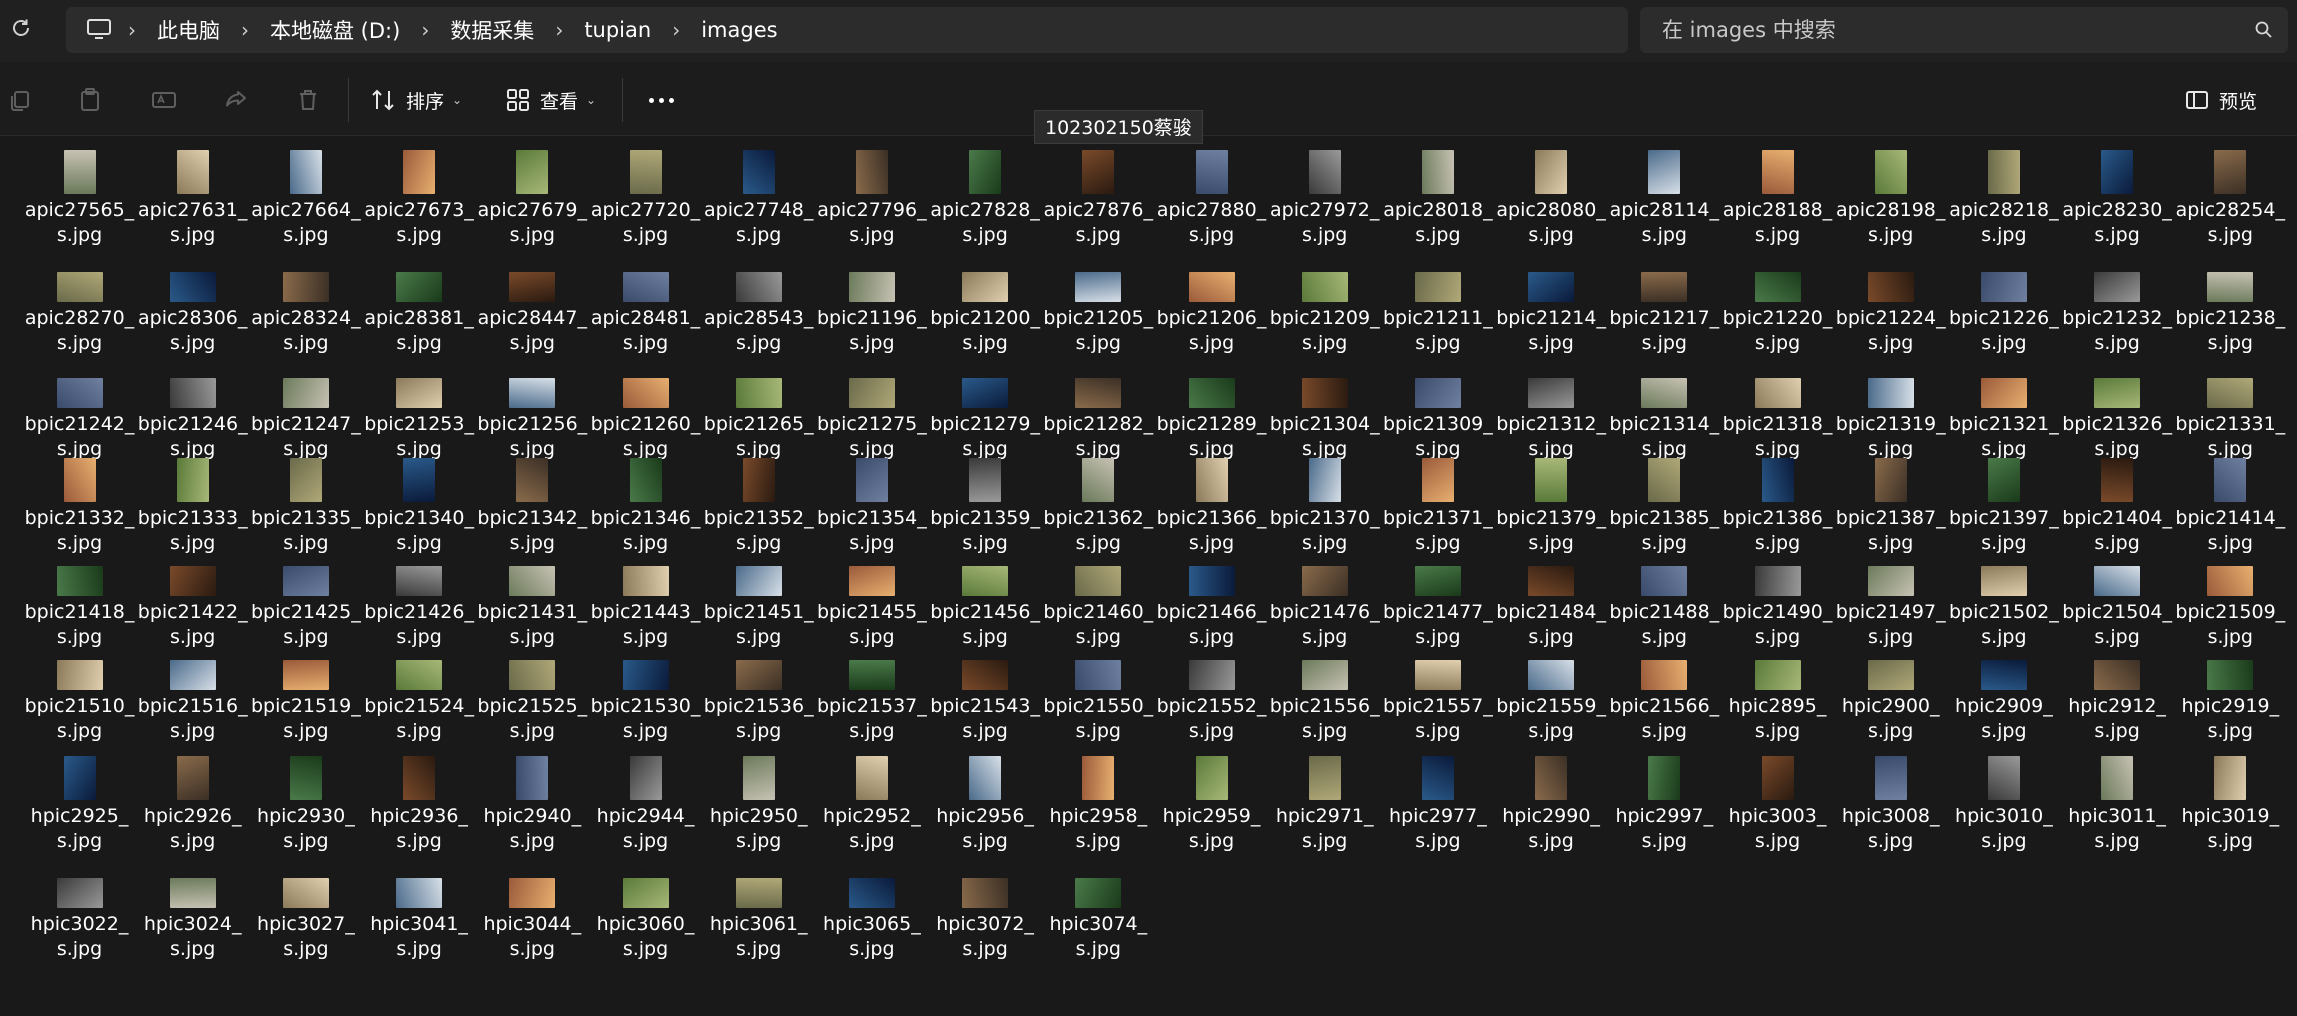 The image size is (2297, 1016). Describe the element at coordinates (758, 913) in the screenshot. I see `file-item: hpic3061_s.jpg` at that location.